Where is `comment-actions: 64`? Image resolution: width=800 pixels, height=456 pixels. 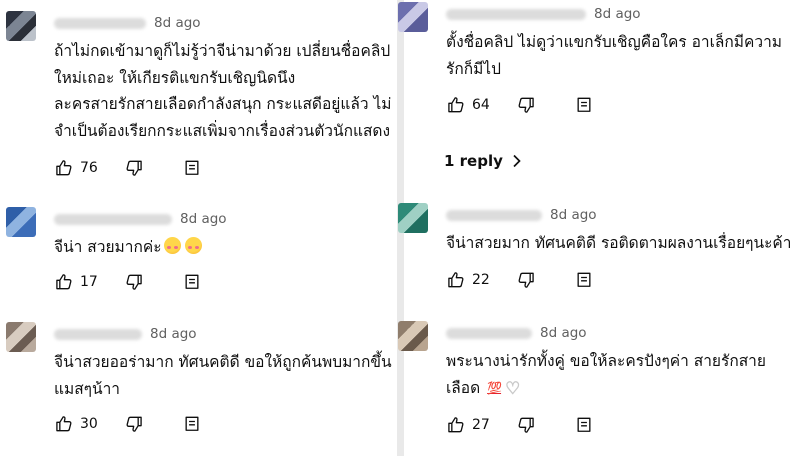
comment-actions: 64 is located at coordinates (520, 105).